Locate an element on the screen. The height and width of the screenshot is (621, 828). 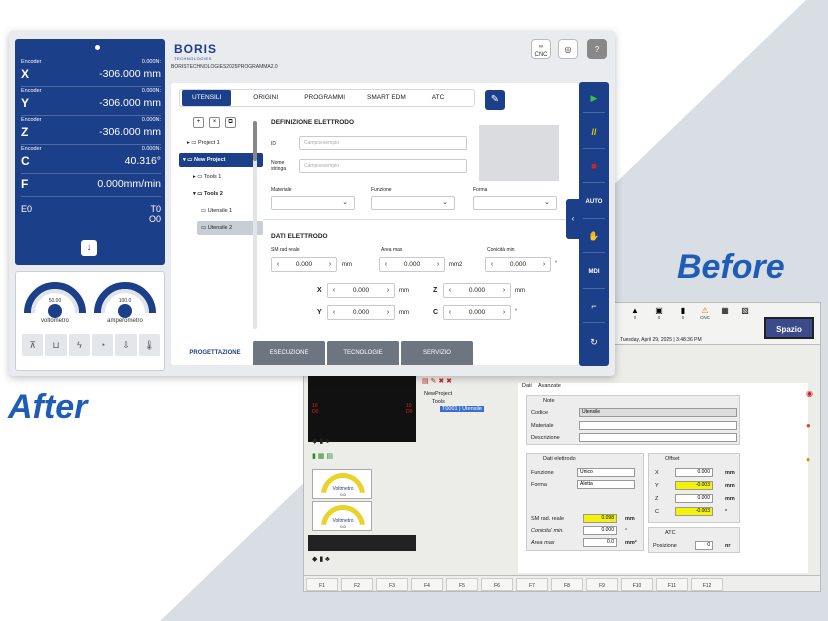
tab-smart-edm: SMART EDM is located at coordinates (385, 98).